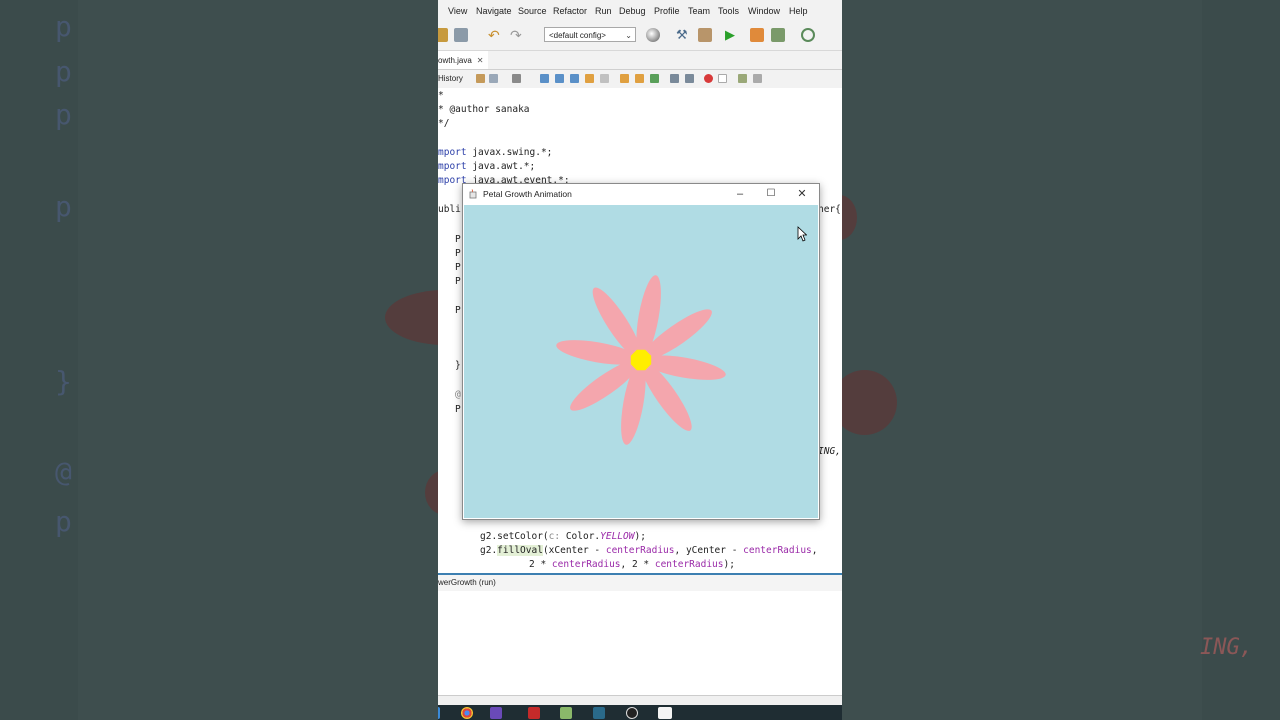 The height and width of the screenshot is (720, 1280). What do you see at coordinates (443, 35) in the screenshot?
I see `open-project-icon` at bounding box center [443, 35].